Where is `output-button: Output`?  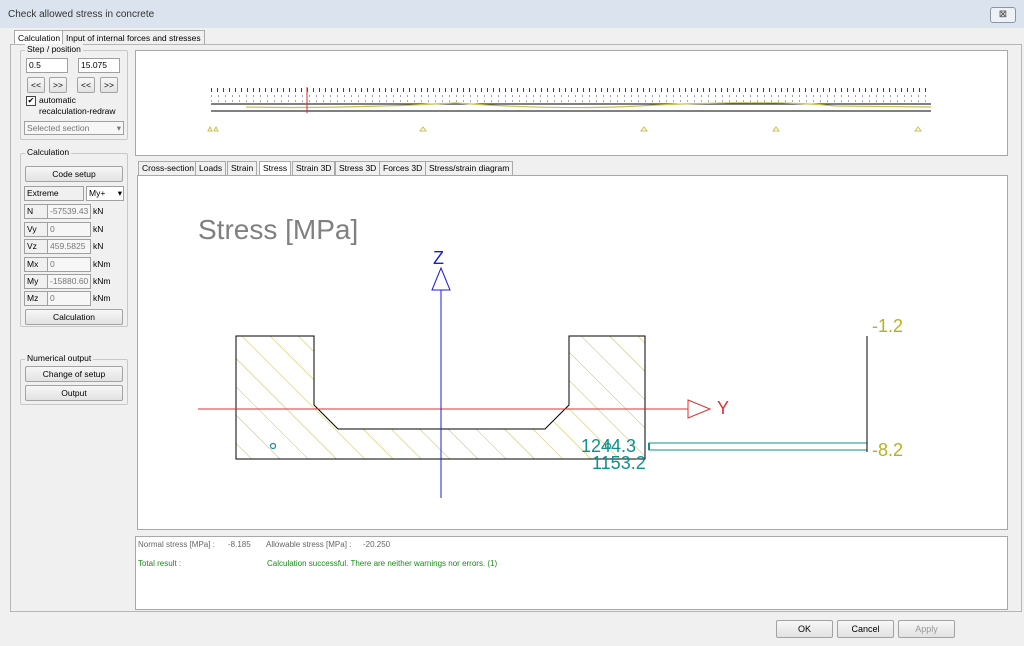 output-button: Output is located at coordinates (74, 393).